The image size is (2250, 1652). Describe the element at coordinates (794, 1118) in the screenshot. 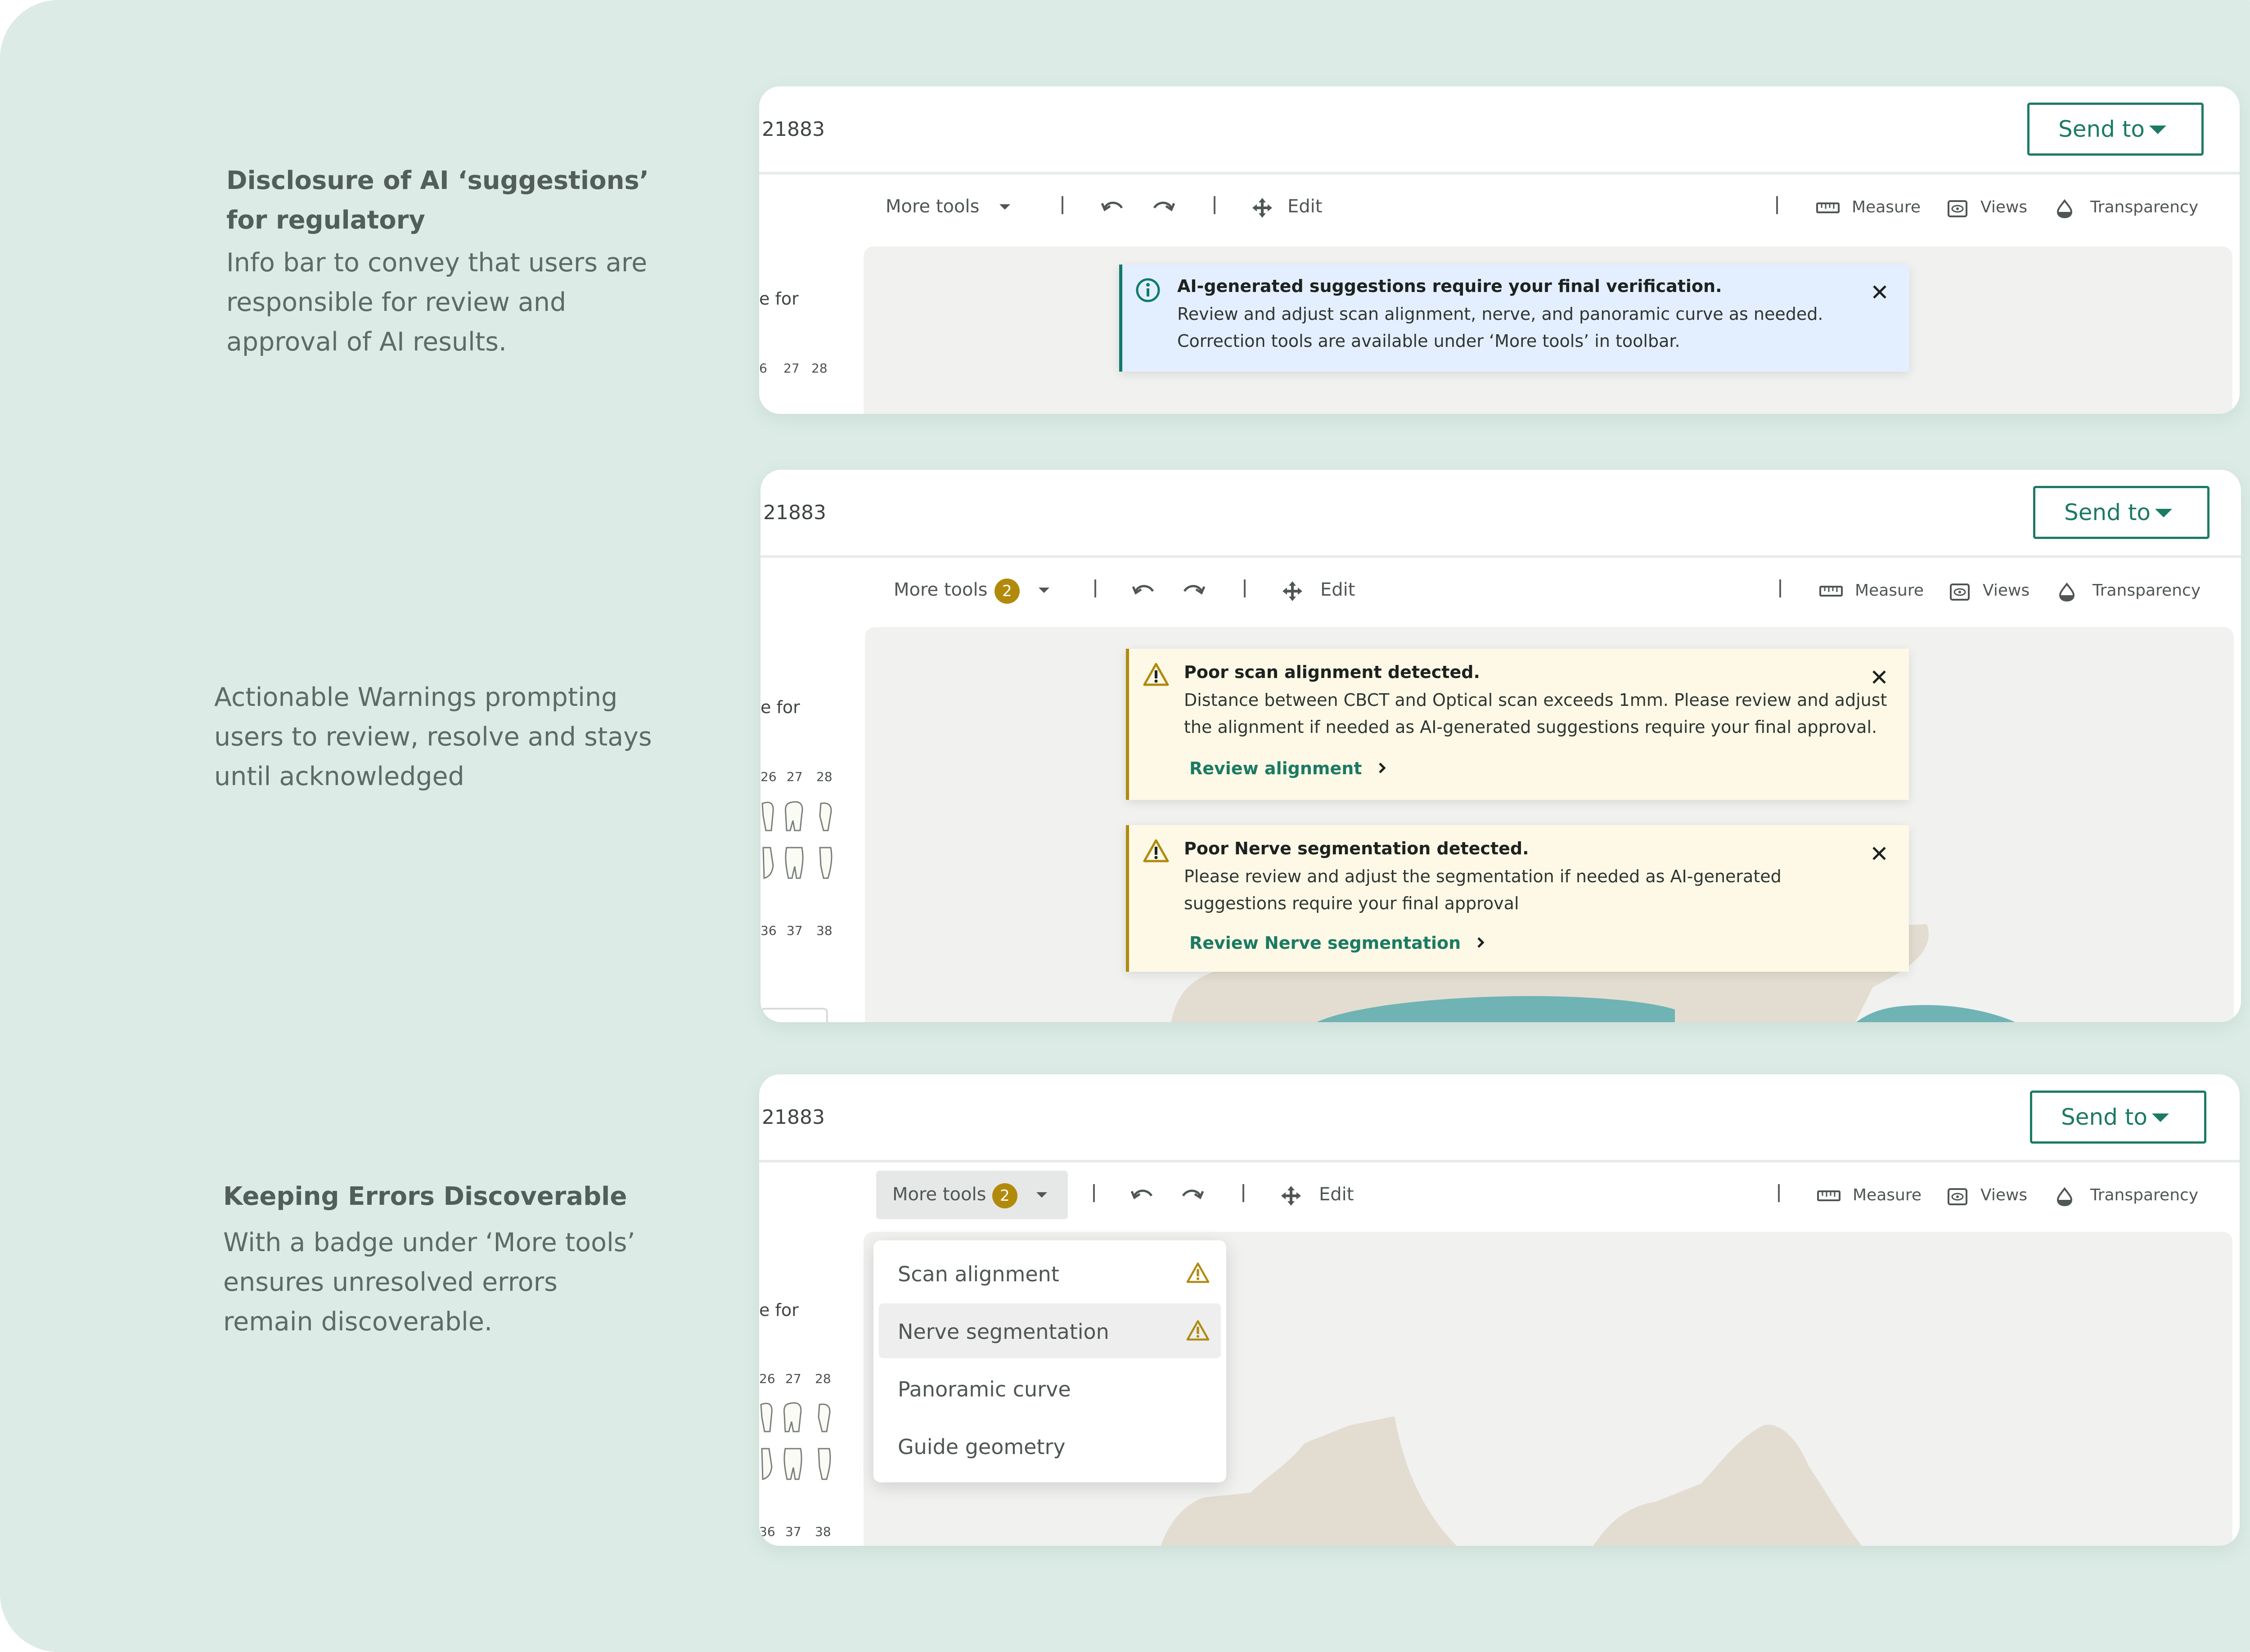

I see `case-id: 21883` at that location.